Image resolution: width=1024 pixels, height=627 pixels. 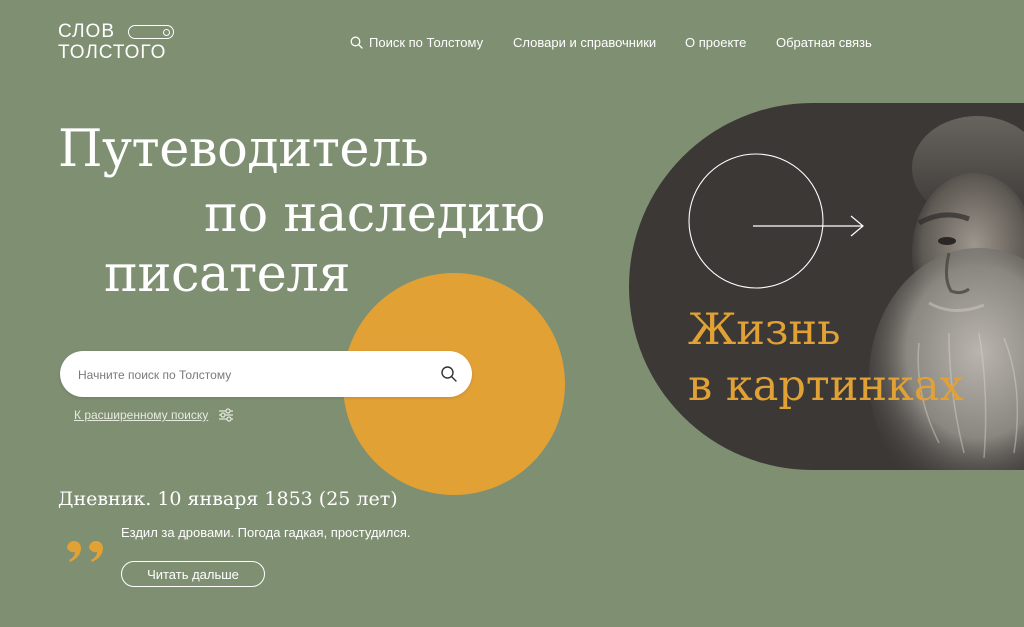 I want to click on logo-search-pill-icon, so click(x=151, y=32).